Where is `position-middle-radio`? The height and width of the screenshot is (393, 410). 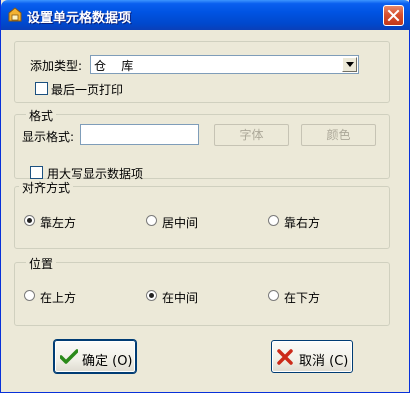
position-middle-radio is located at coordinates (151, 295).